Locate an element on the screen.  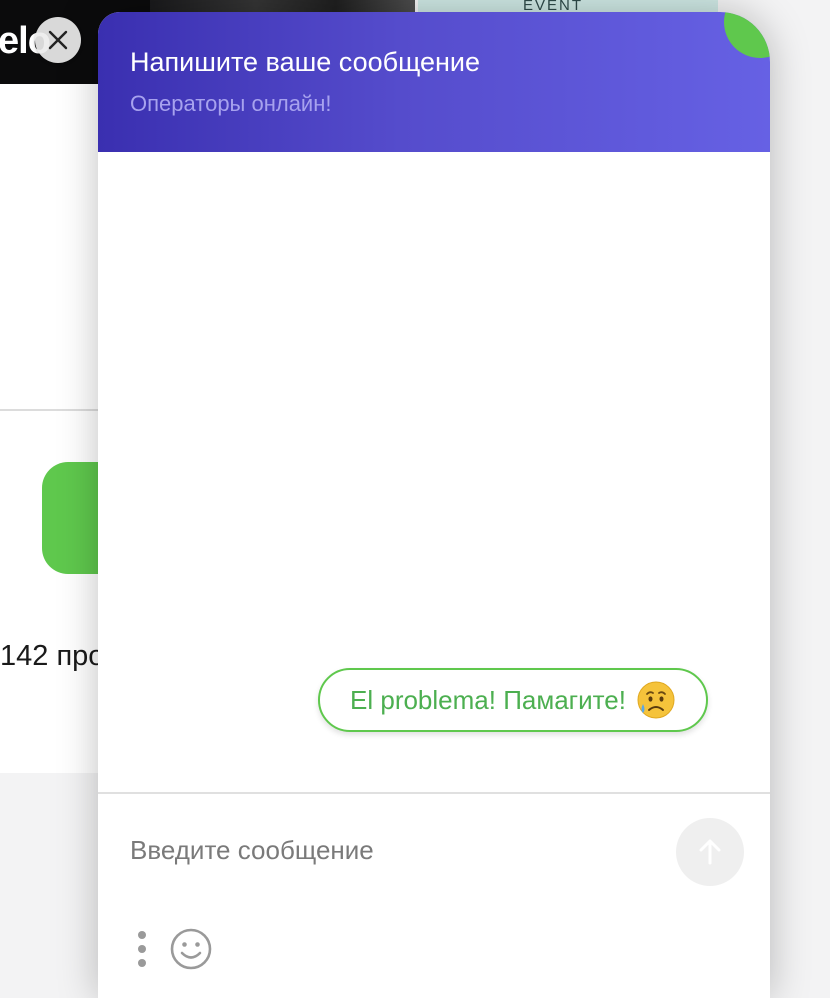
message-input is located at coordinates (390, 850).